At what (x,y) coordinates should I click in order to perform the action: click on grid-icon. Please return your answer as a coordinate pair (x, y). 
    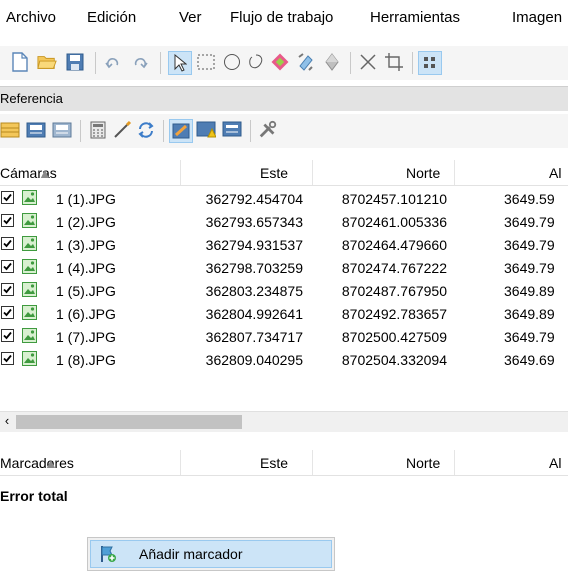
    Looking at the image, I should click on (430, 63).